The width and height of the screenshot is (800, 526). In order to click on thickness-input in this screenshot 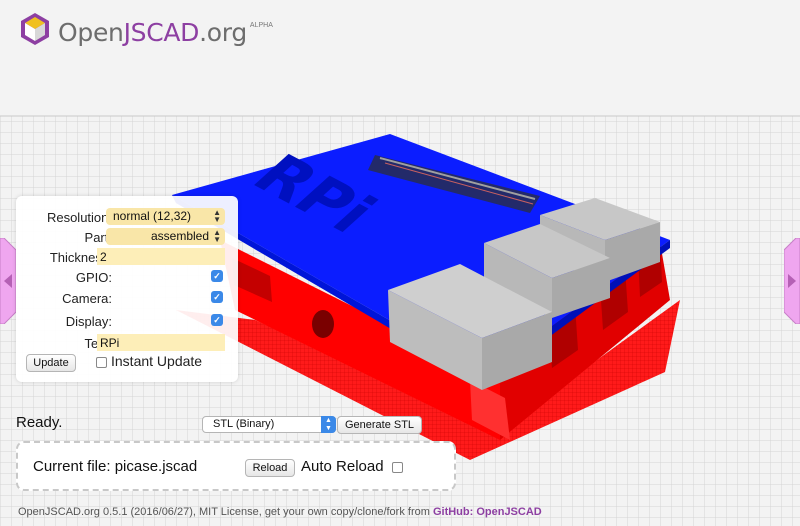, I will do `click(161, 256)`.